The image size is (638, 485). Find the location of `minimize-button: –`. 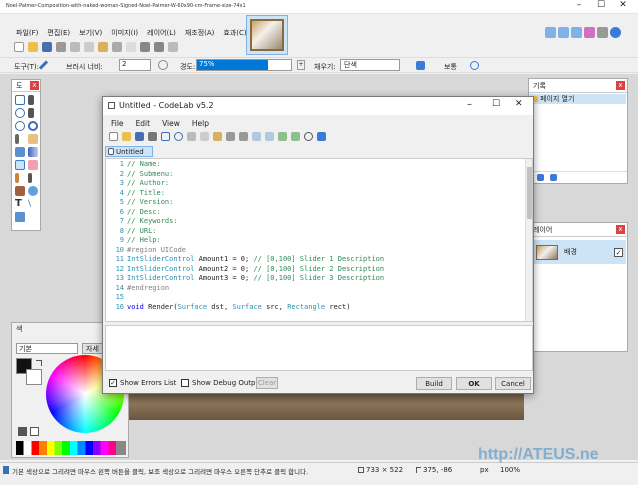

minimize-button: – is located at coordinates (579, 7).